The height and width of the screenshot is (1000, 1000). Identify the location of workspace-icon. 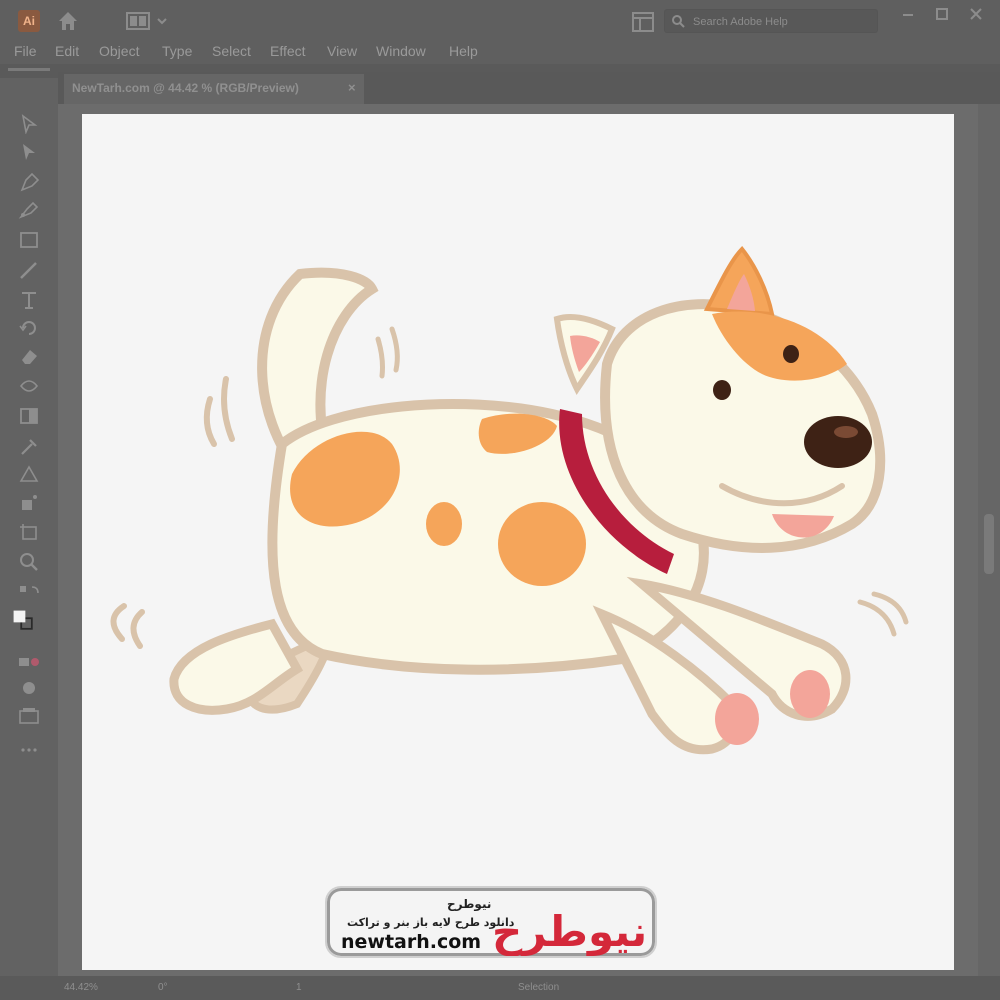
(138, 21).